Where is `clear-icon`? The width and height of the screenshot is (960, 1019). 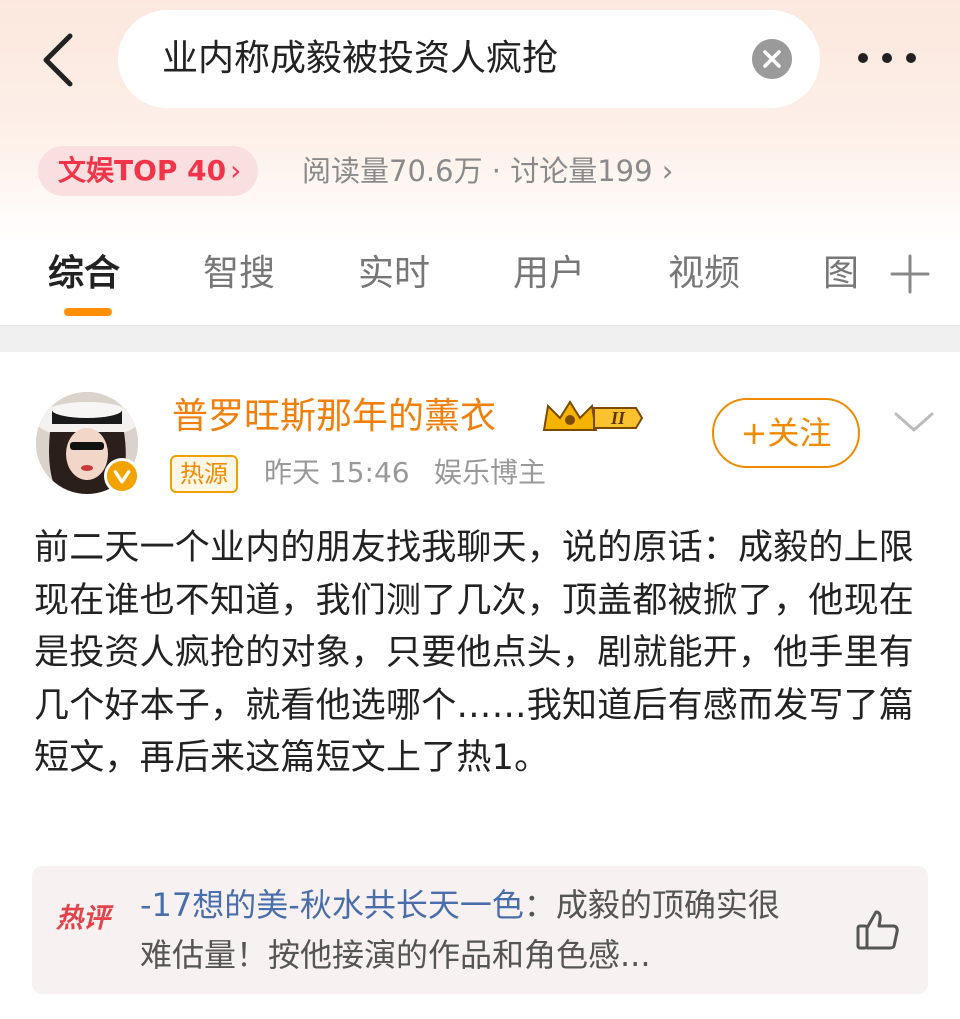 clear-icon is located at coordinates (772, 59).